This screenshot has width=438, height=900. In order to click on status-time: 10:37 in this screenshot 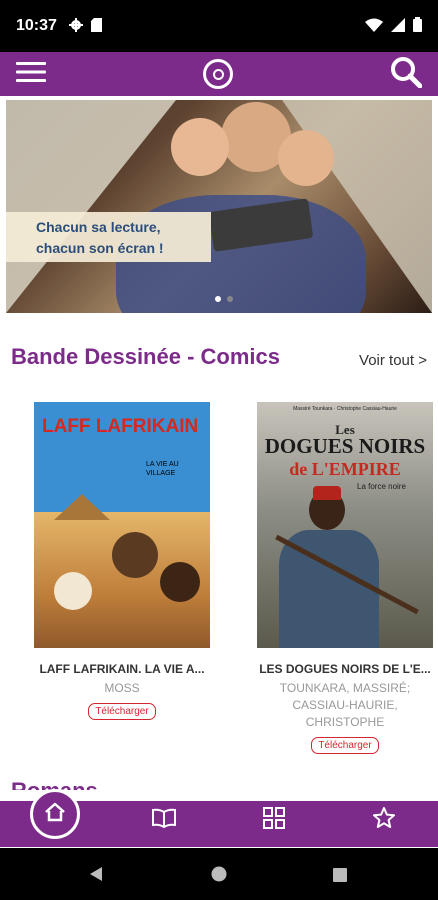, I will do `click(36, 25)`.